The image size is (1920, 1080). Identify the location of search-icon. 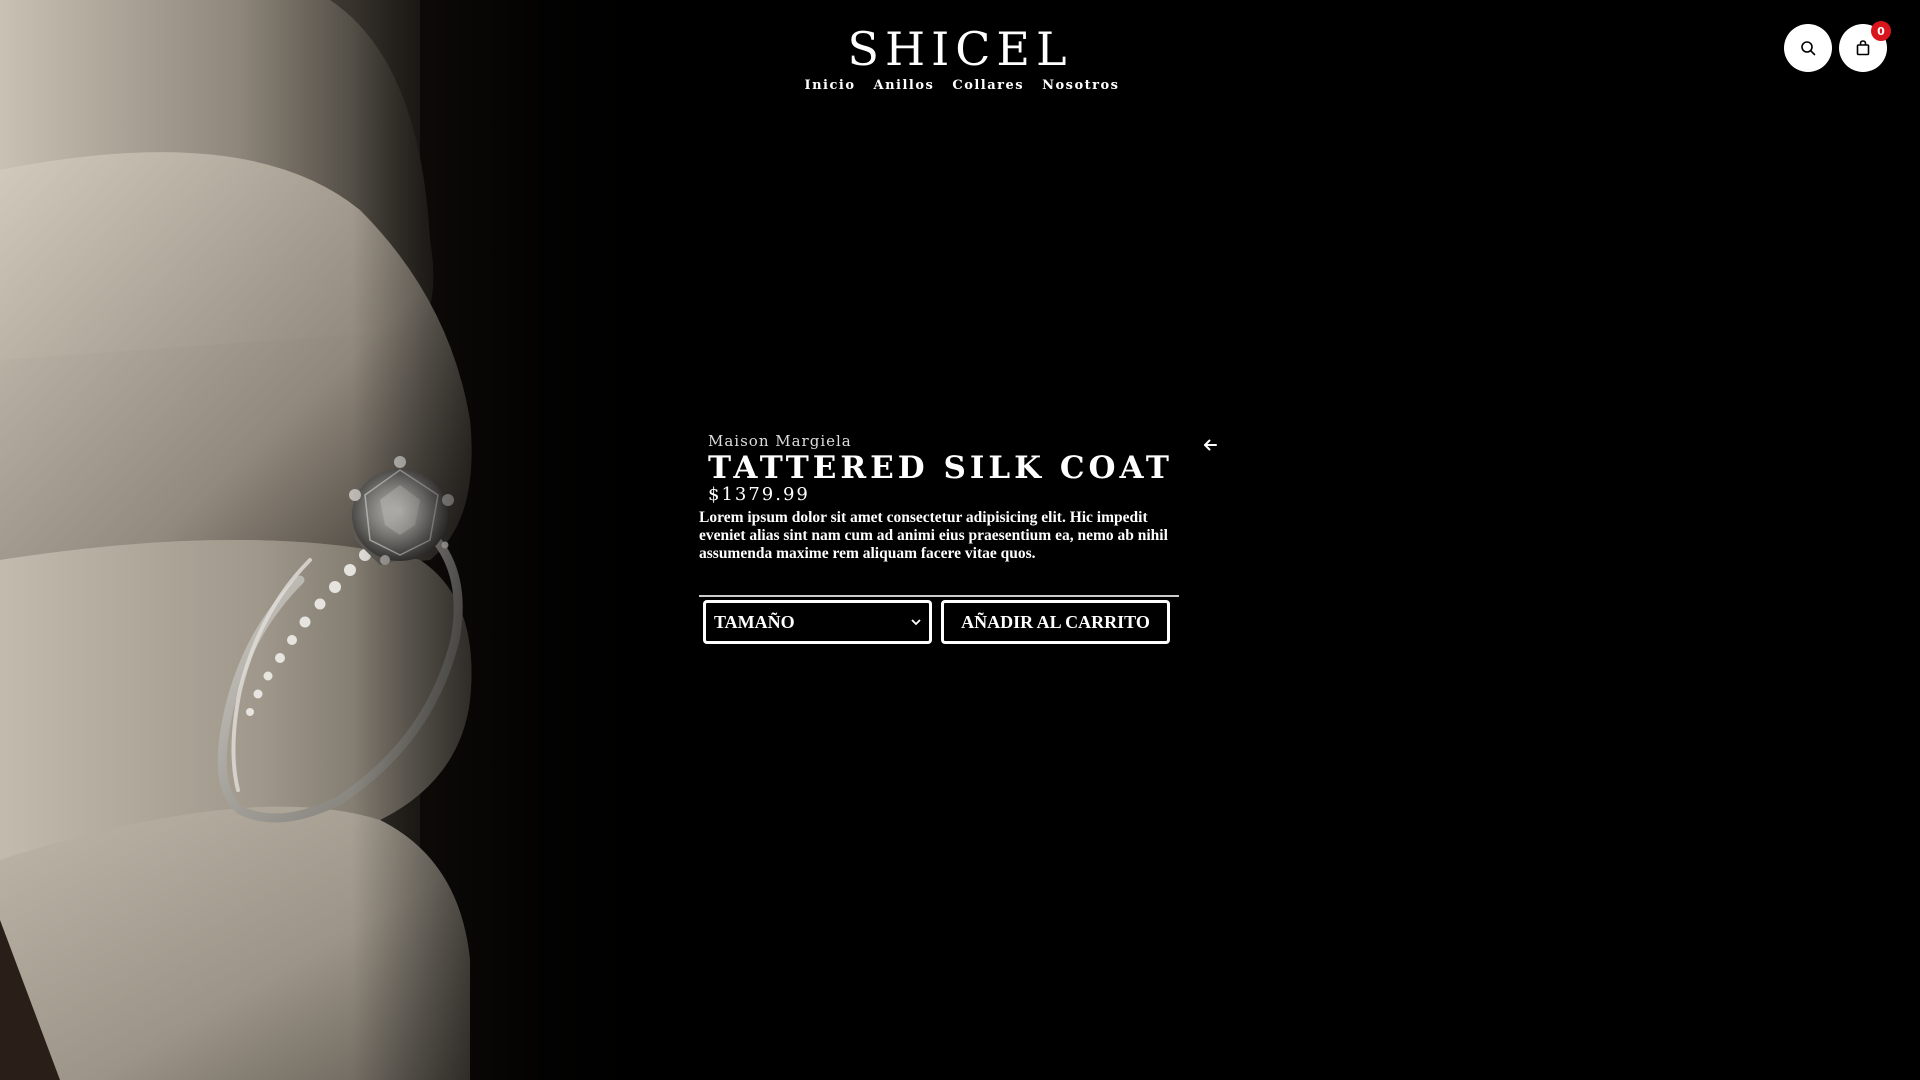
(1808, 48).